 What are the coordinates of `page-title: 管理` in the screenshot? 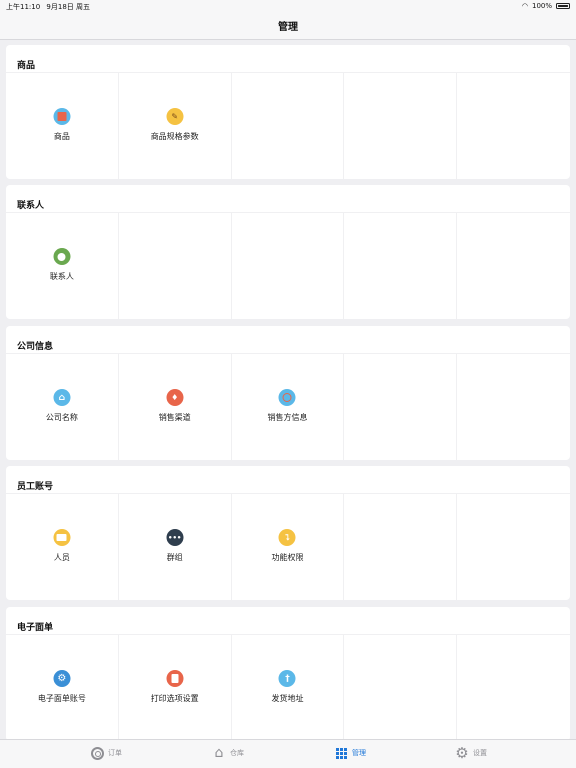 It's located at (288, 27).